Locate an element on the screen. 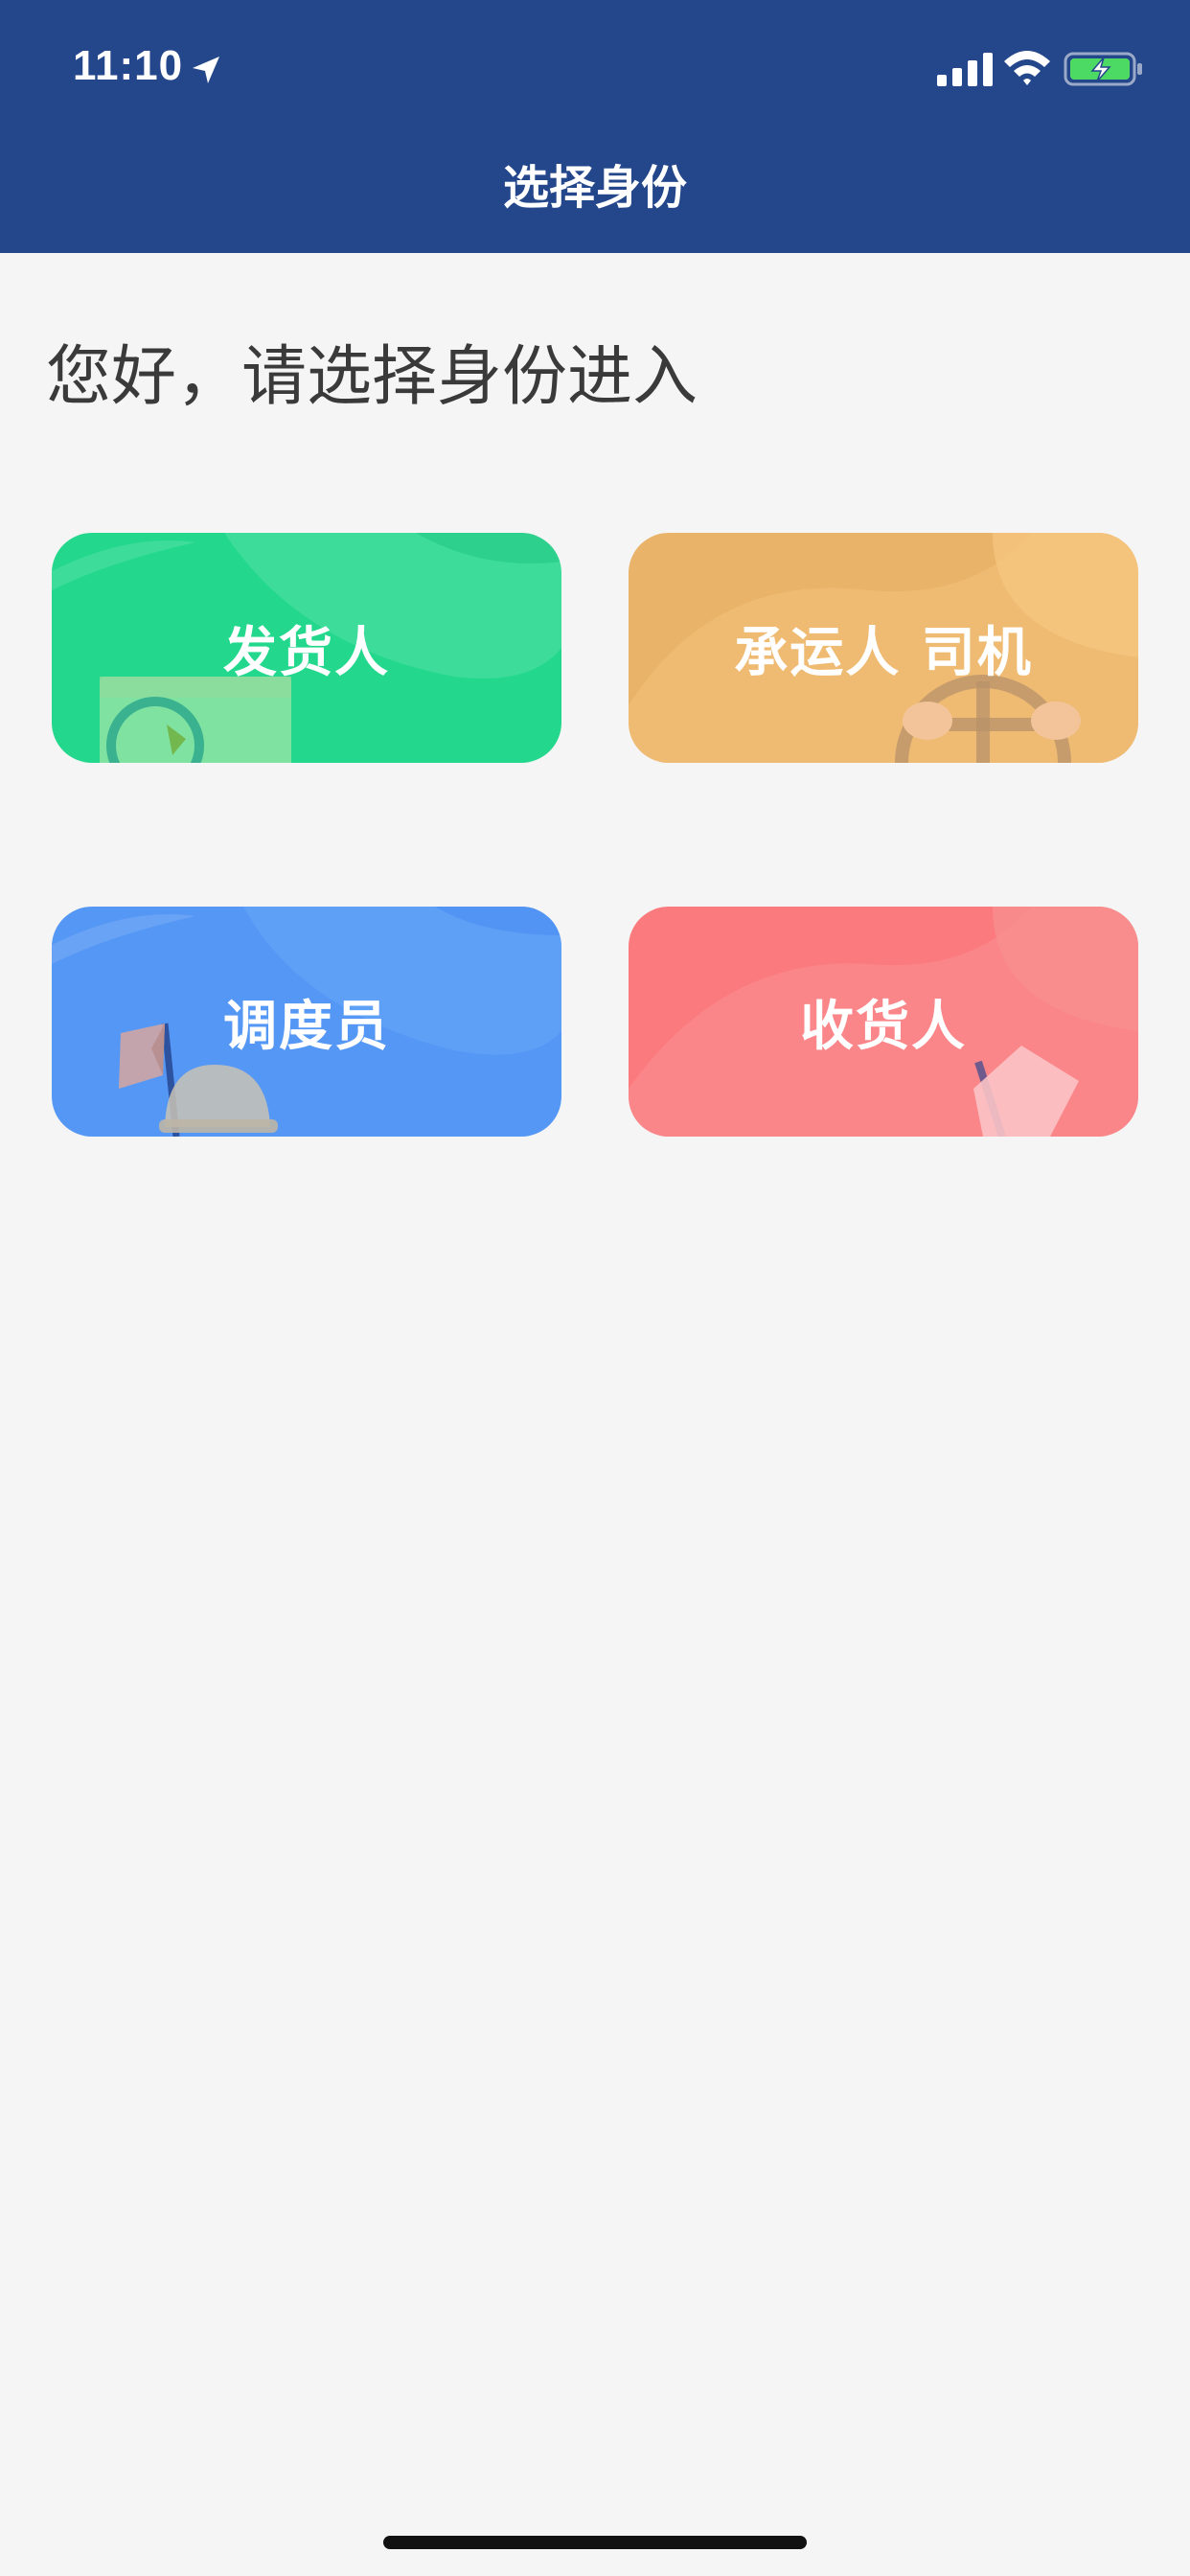 This screenshot has width=1190, height=2576. role-card-receiver: 收货人 is located at coordinates (884, 1022).